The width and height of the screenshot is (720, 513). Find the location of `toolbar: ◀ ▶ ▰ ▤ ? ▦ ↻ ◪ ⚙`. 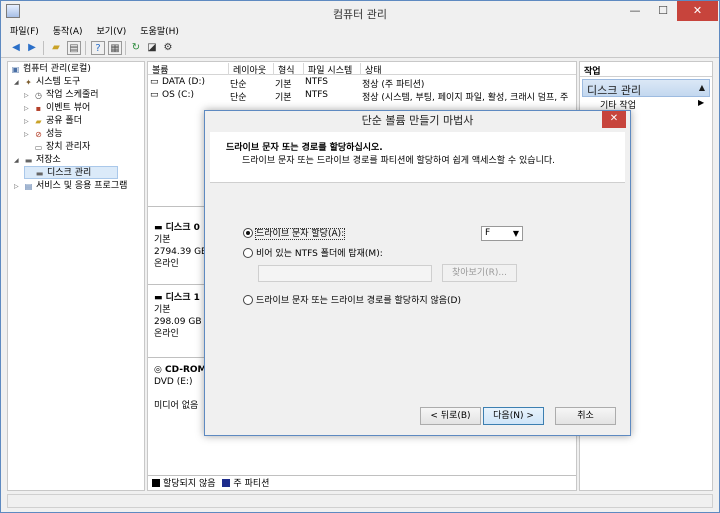

toolbar: ◀ ▶ ▰ ▤ ? ▦ ↻ ◪ ⚙ is located at coordinates (360, 48).